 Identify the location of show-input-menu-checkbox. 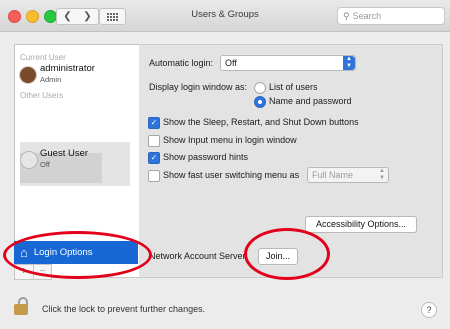
(154, 141).